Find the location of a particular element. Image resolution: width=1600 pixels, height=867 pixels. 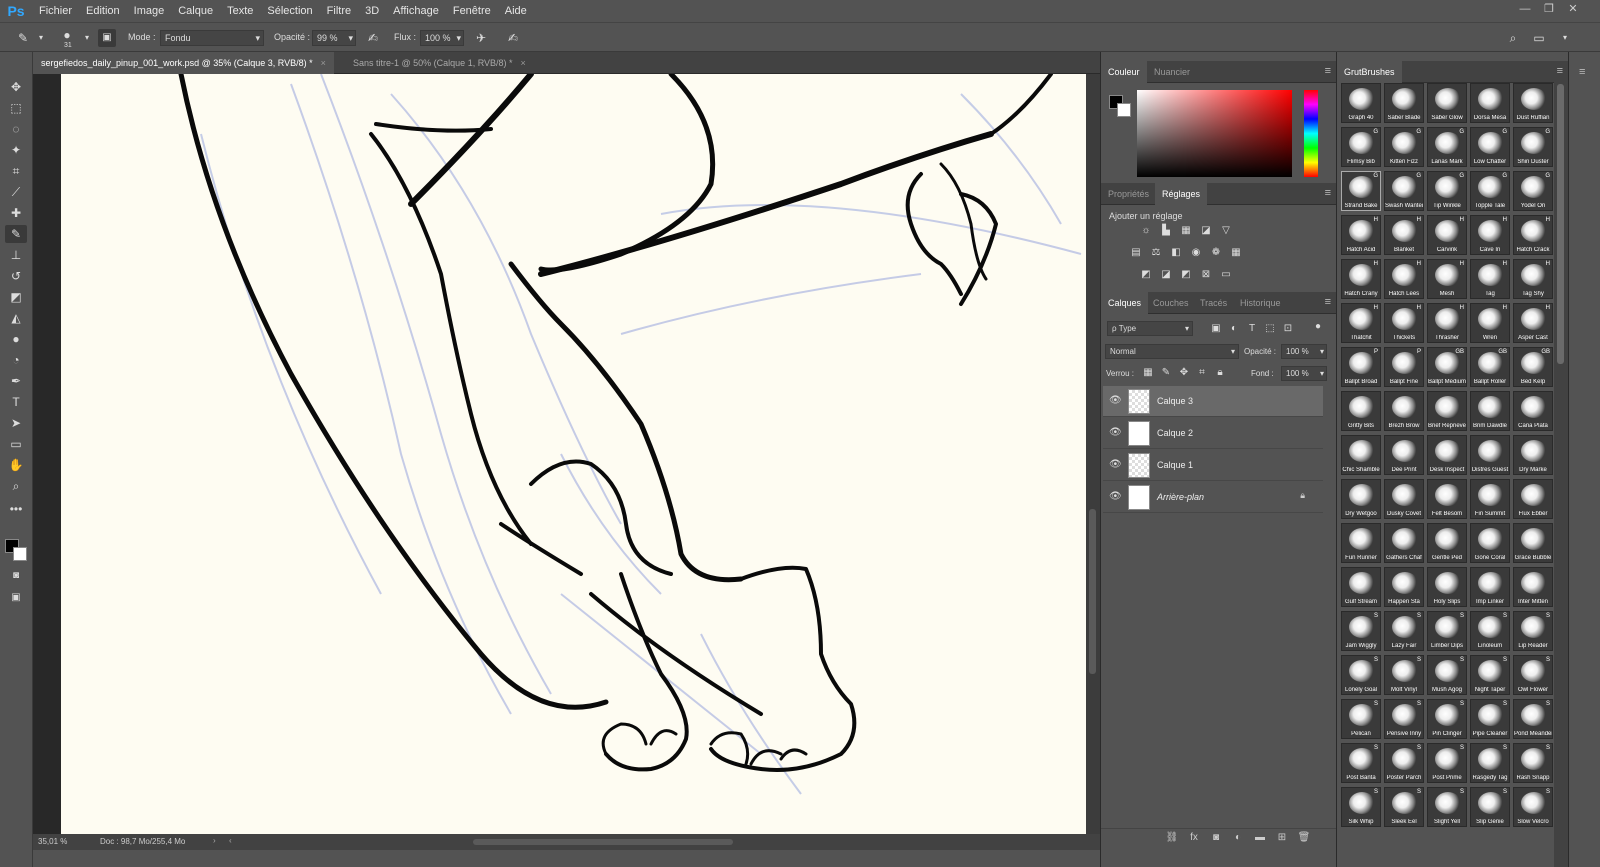

brush-preset: Desk Inspect is located at coordinates (1447, 455).